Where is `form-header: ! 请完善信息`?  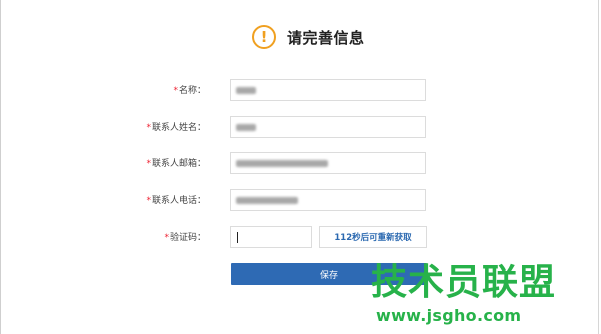
form-header: ! 请完善信息 is located at coordinates (308, 37).